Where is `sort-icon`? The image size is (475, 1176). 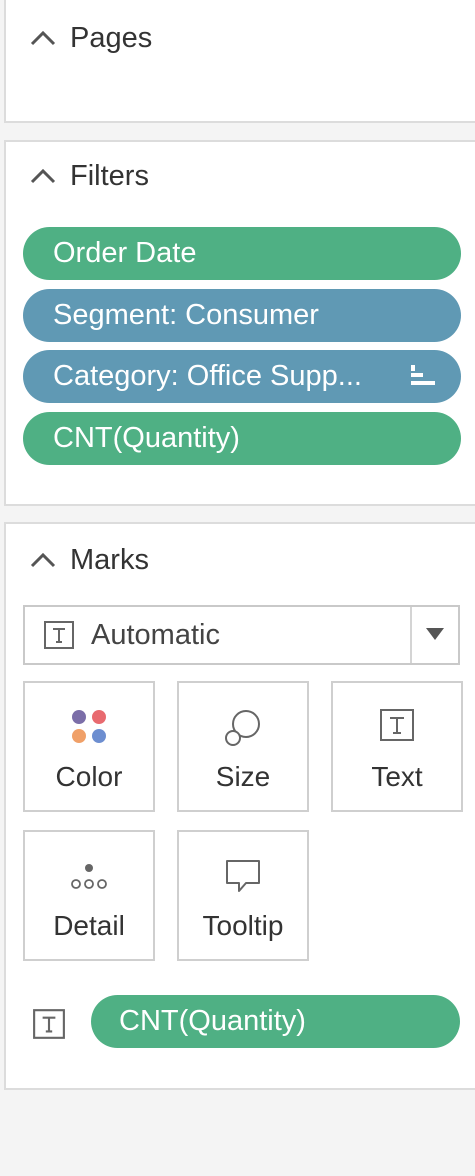
sort-icon is located at coordinates (423, 375).